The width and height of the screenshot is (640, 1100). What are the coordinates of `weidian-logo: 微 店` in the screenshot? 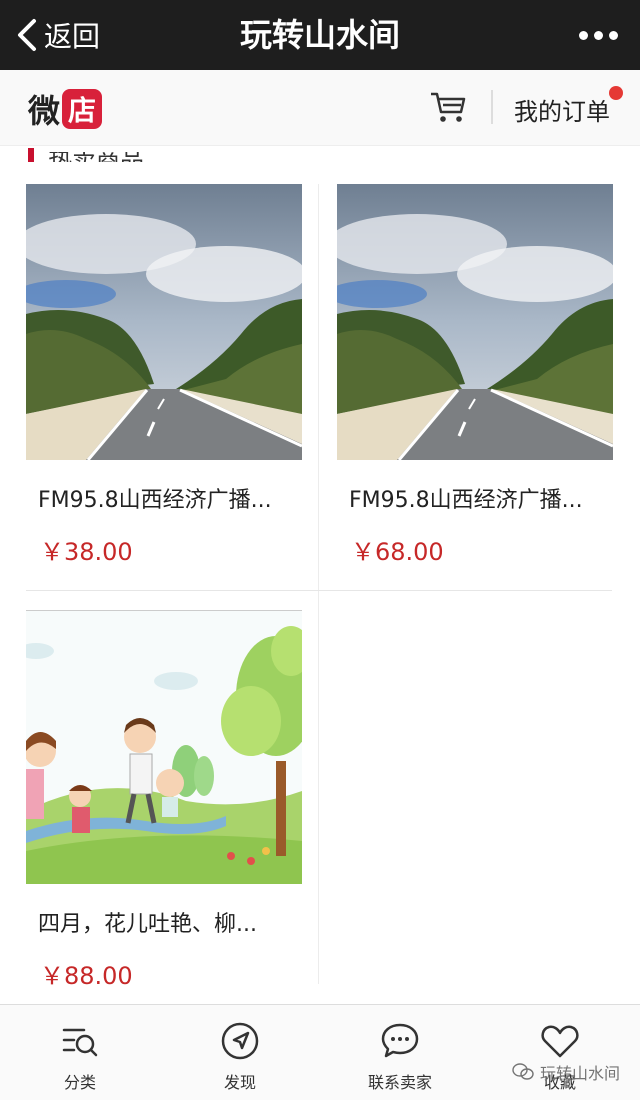 It's located at (65, 109).